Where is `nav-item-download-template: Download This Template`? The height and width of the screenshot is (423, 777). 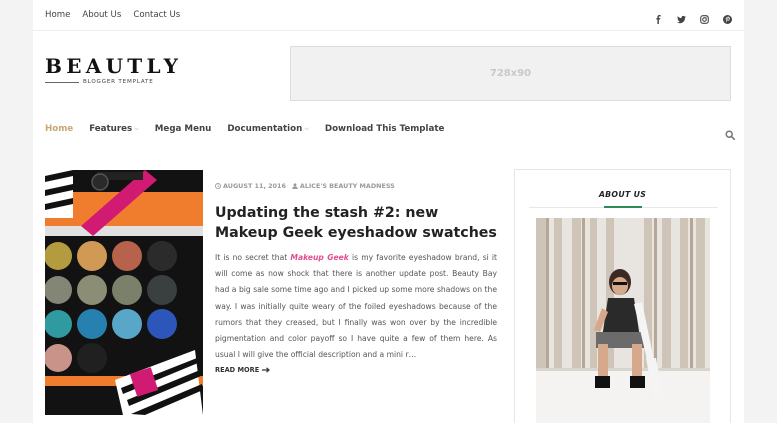
nav-item-download-template: Download This Template is located at coordinates (385, 129).